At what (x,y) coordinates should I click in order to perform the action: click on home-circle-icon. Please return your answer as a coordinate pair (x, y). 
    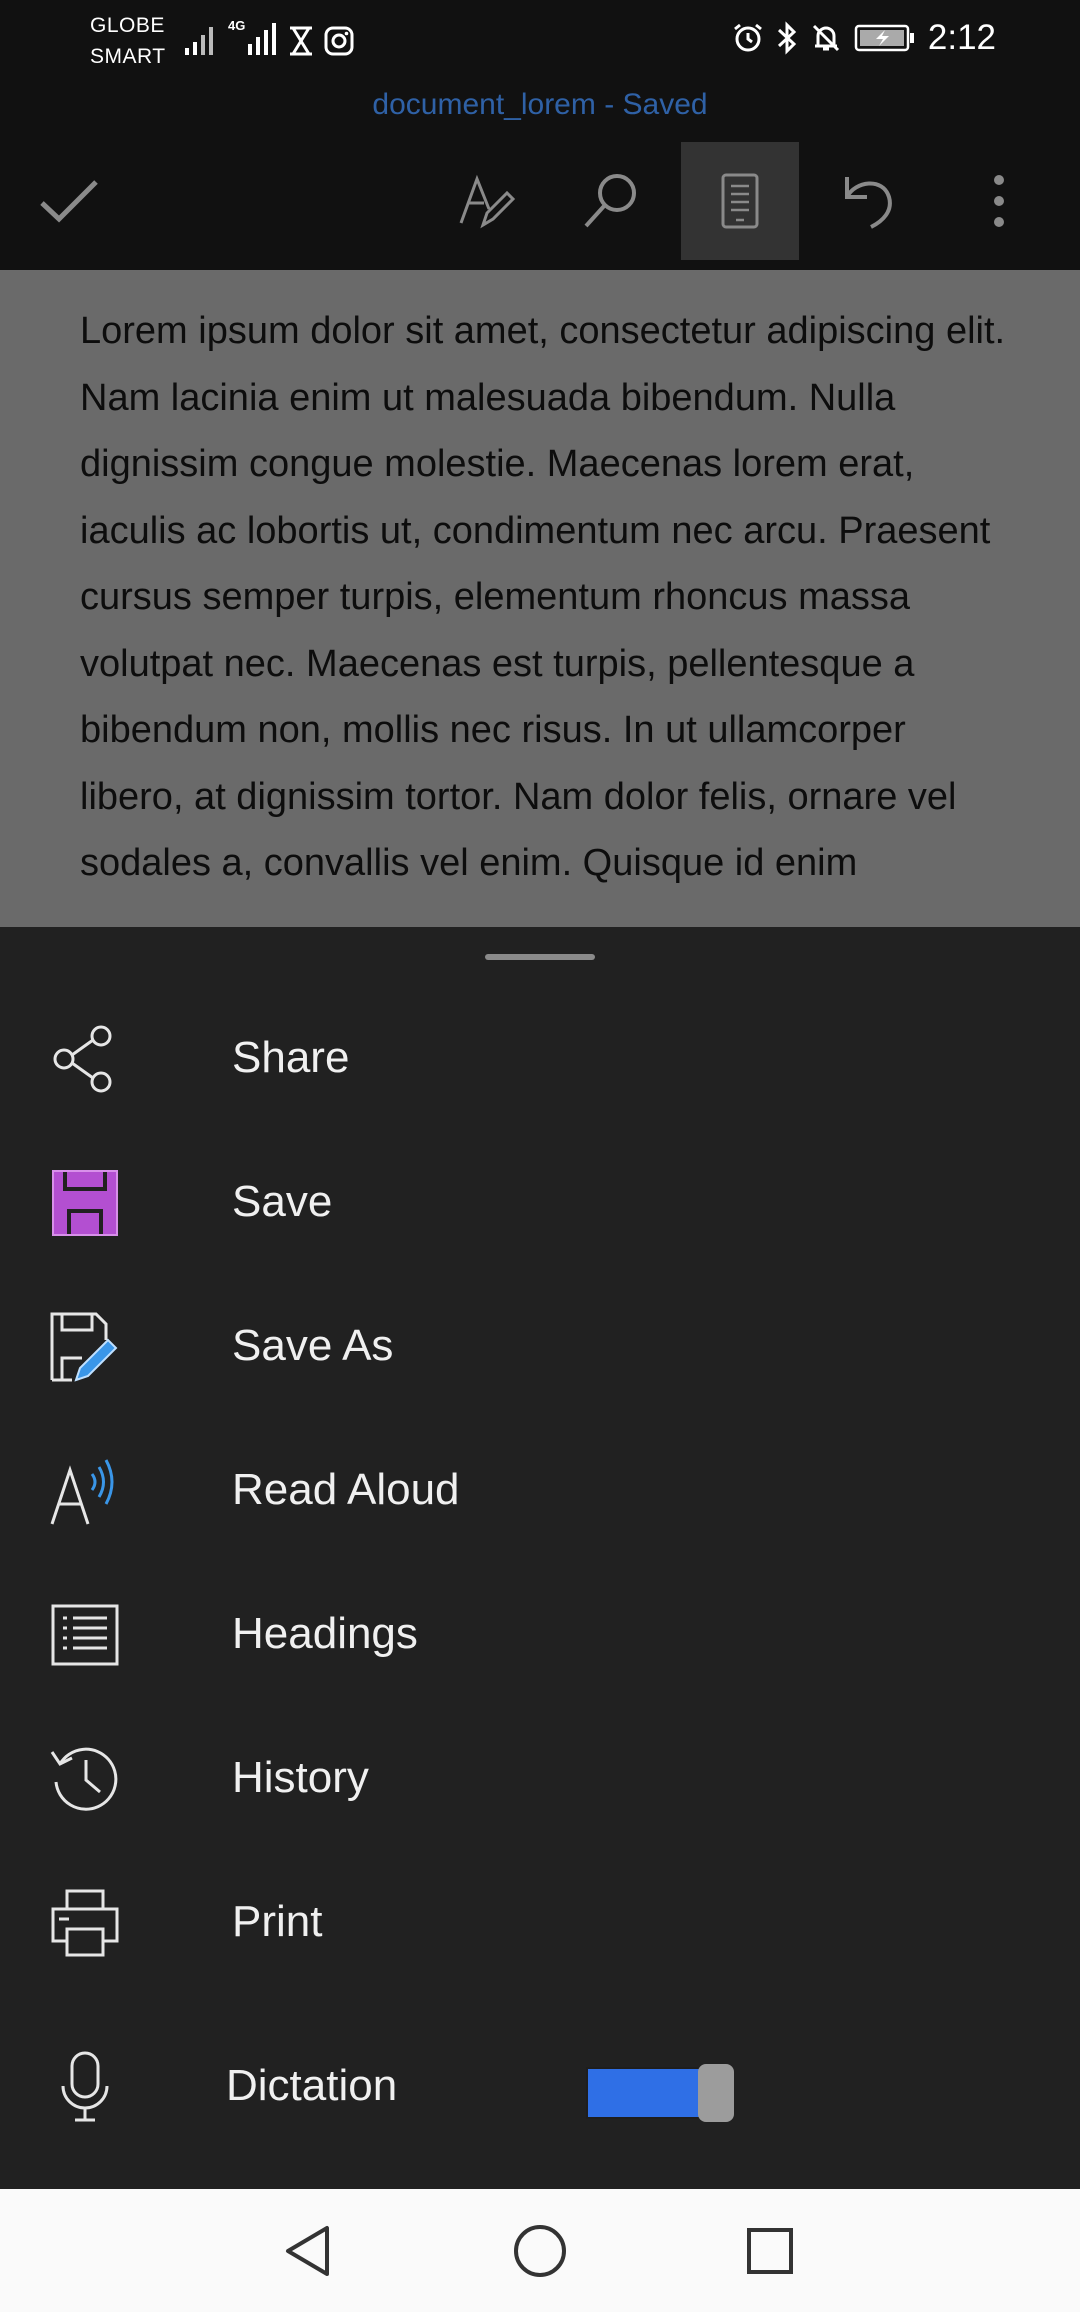
    Looking at the image, I should click on (540, 2251).